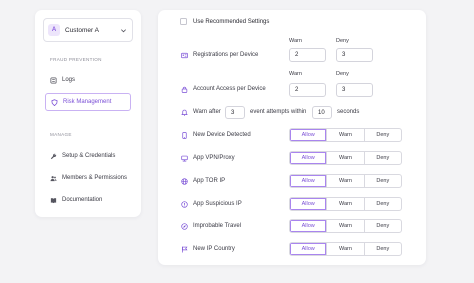 This screenshot has width=474, height=283. Describe the element at coordinates (307, 55) in the screenshot. I see `registrations-warn-input: 2` at that location.